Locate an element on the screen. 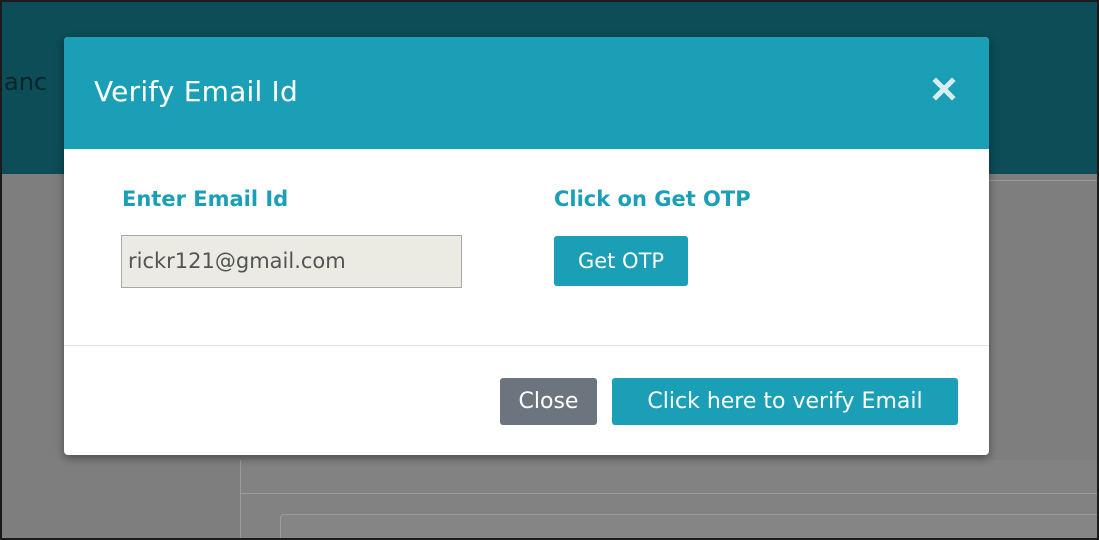 This screenshot has height=540, width=1099. email-label: Enter Email Id is located at coordinates (205, 199).